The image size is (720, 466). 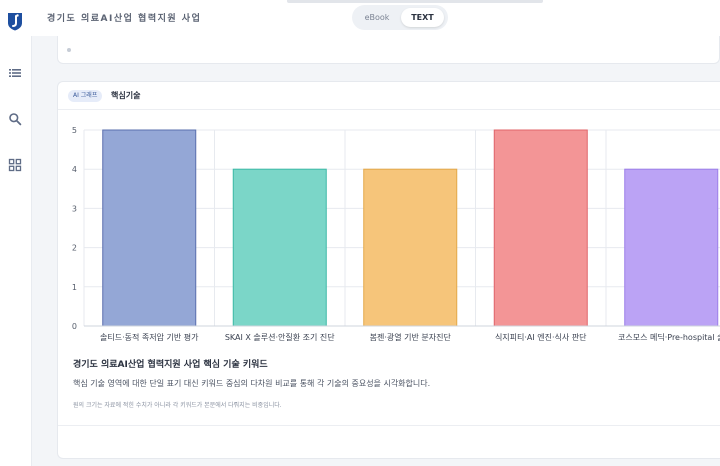 I want to click on app-title: 경기도 의료AI산업 협력지원 사업, so click(x=124, y=19).